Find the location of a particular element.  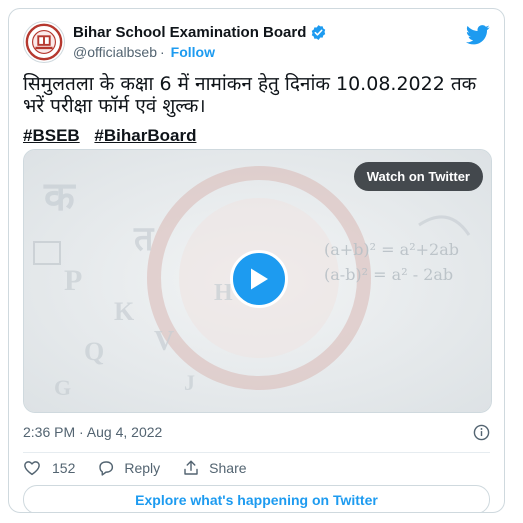

svg-text: त is located at coordinates (144, 239).